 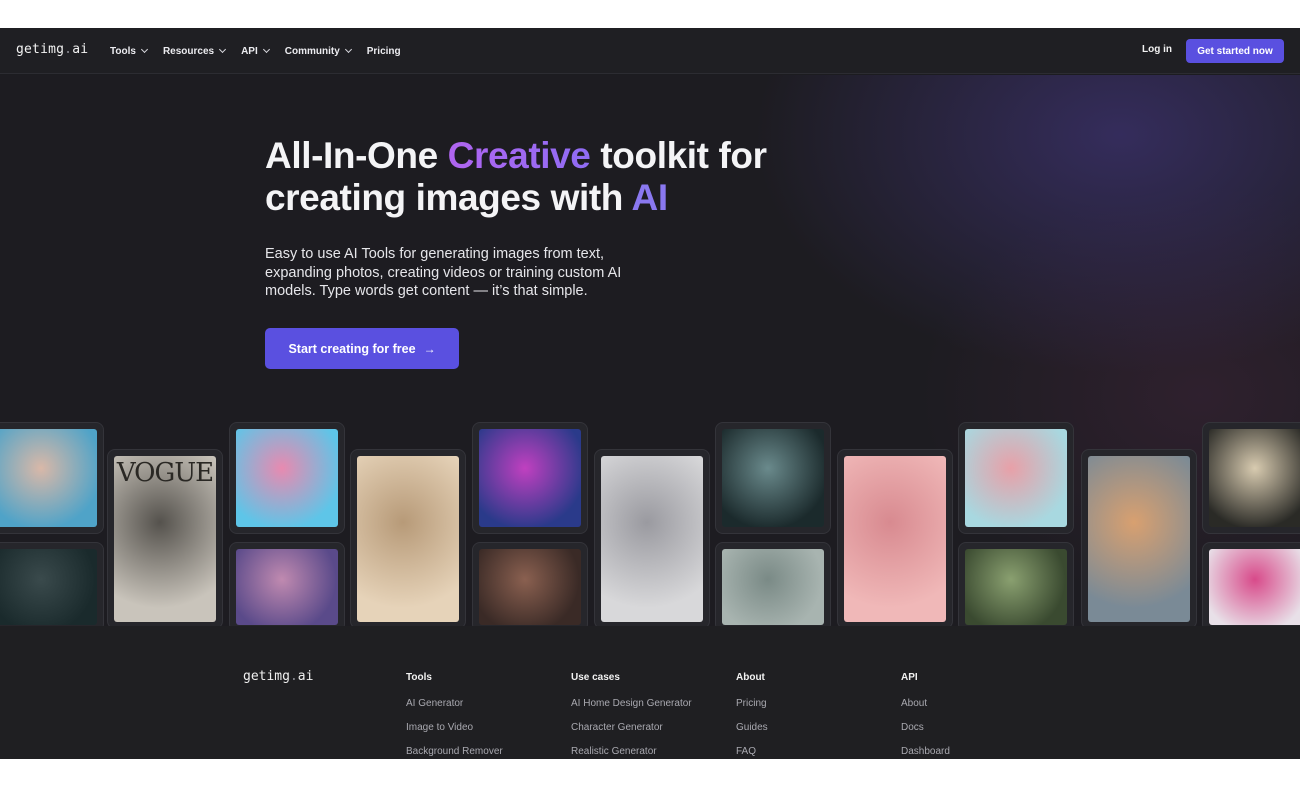 What do you see at coordinates (595, 677) in the screenshot?
I see `footer-column-title: Use cases` at bounding box center [595, 677].